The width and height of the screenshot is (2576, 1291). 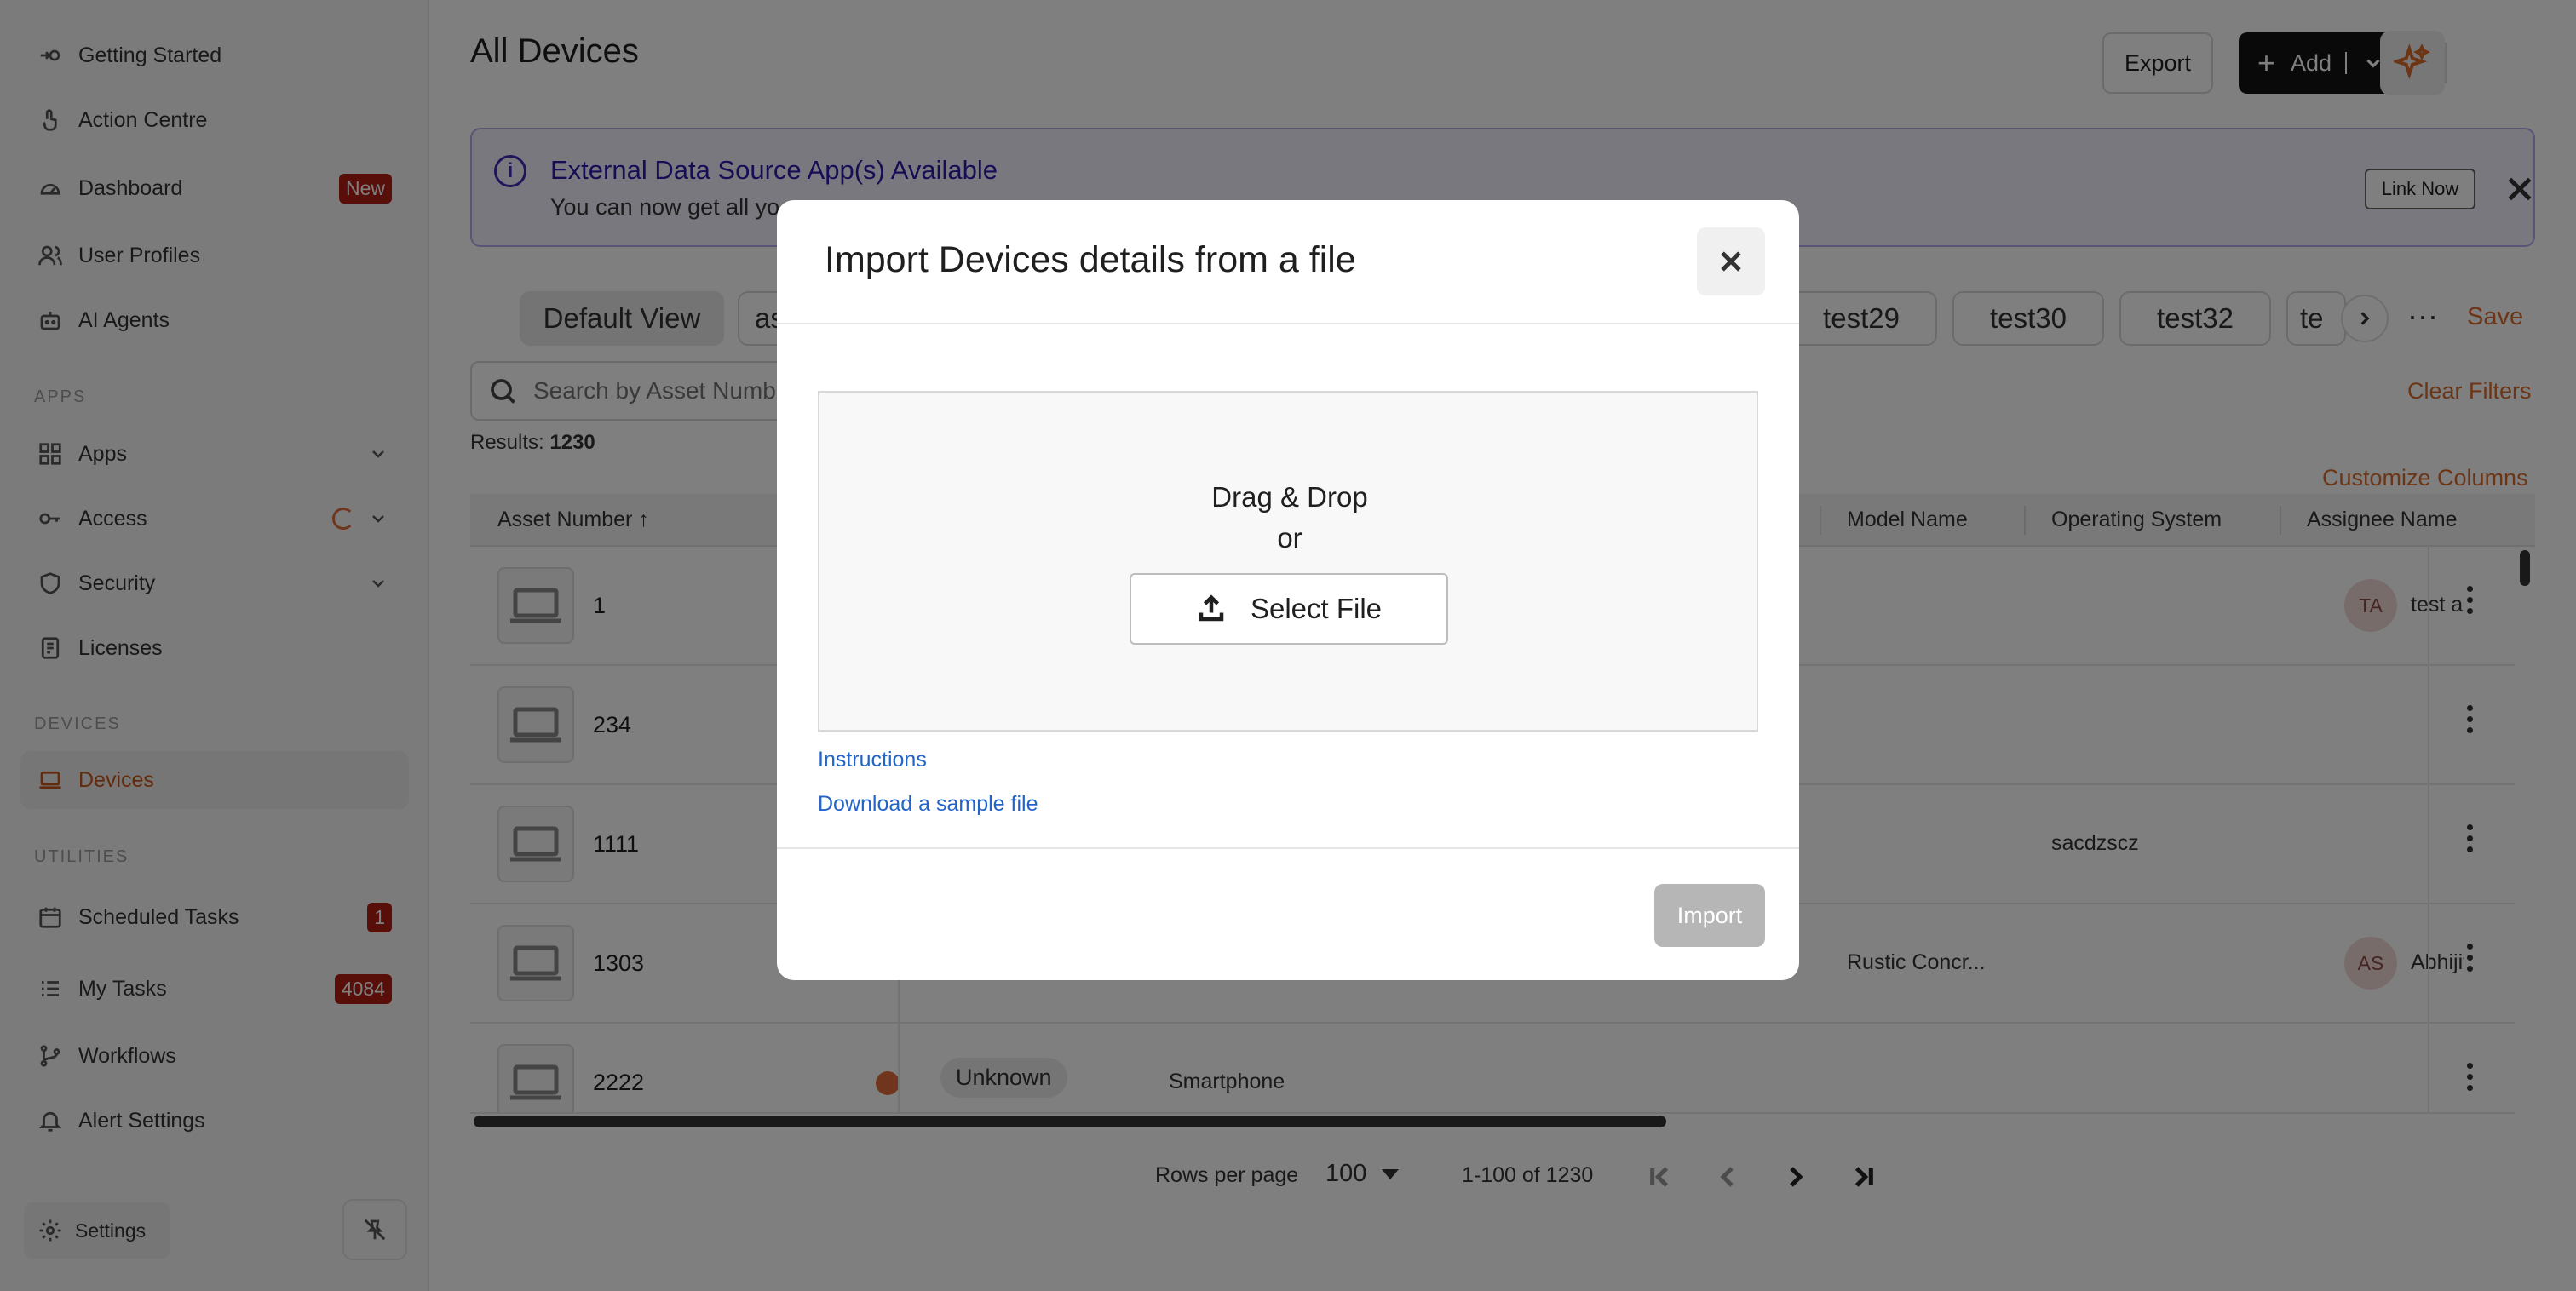 I want to click on select-file-label: Select File, so click(x=1316, y=608).